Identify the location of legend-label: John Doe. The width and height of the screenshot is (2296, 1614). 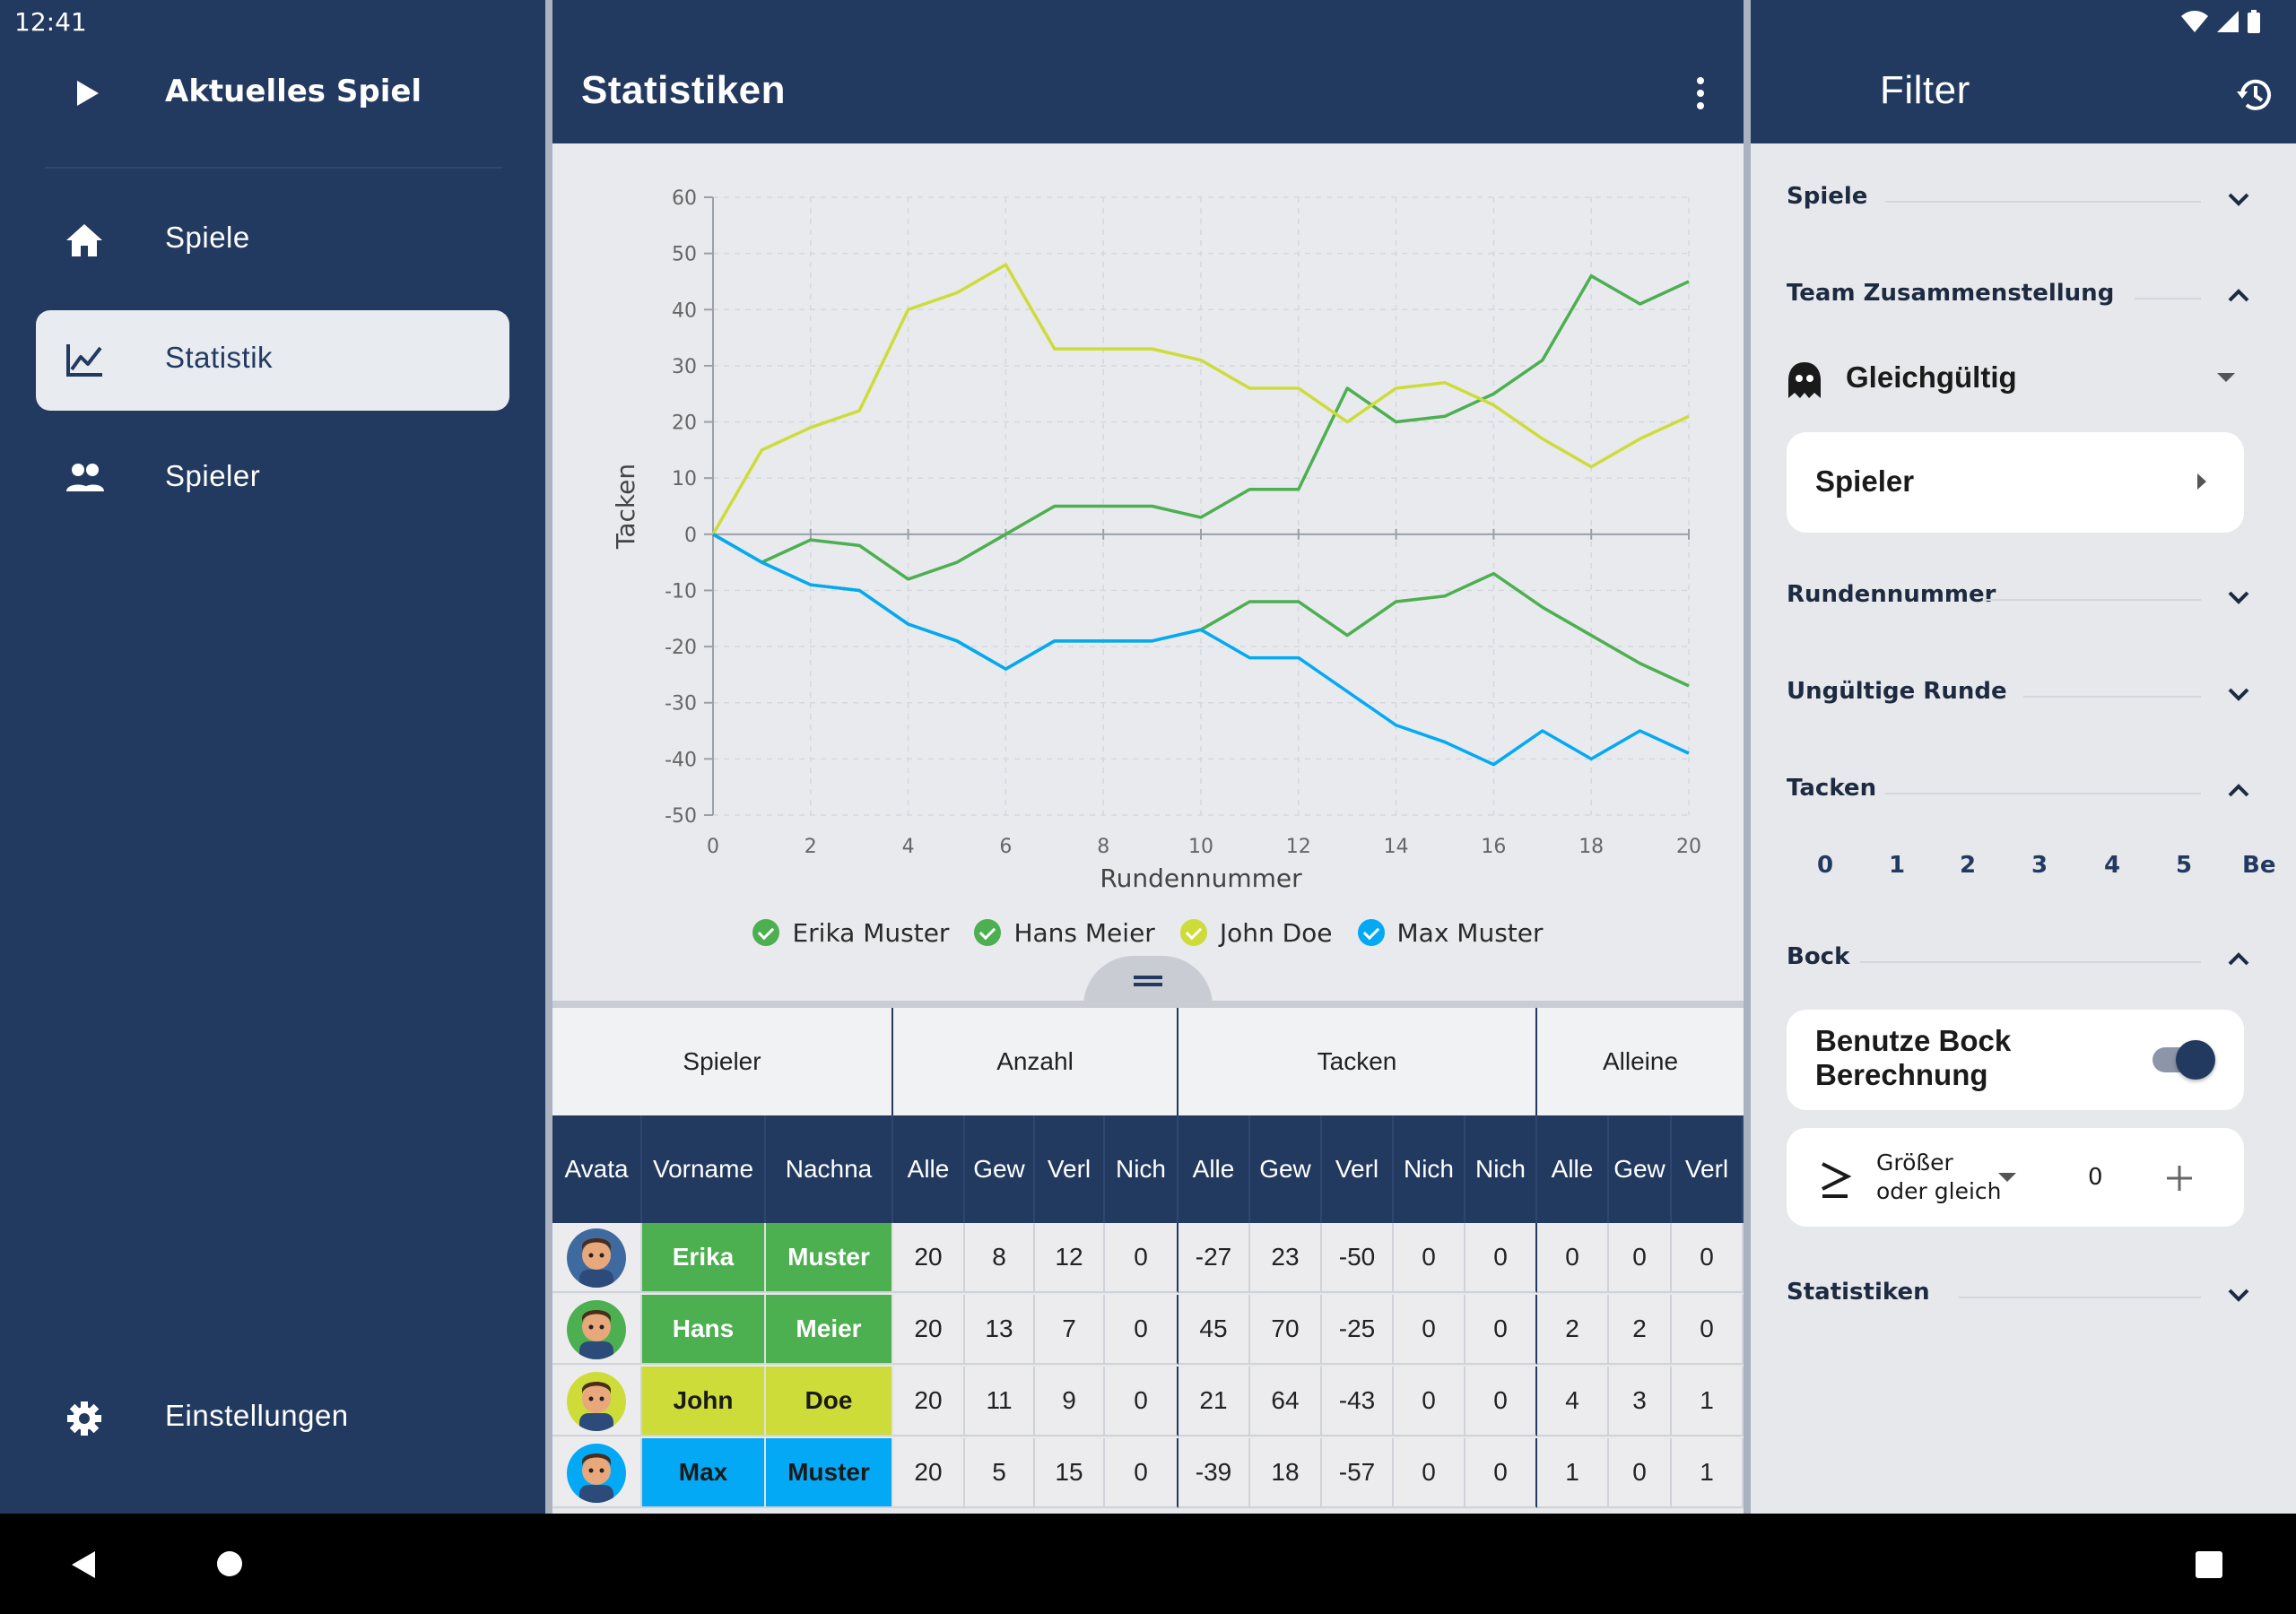
(1276, 932).